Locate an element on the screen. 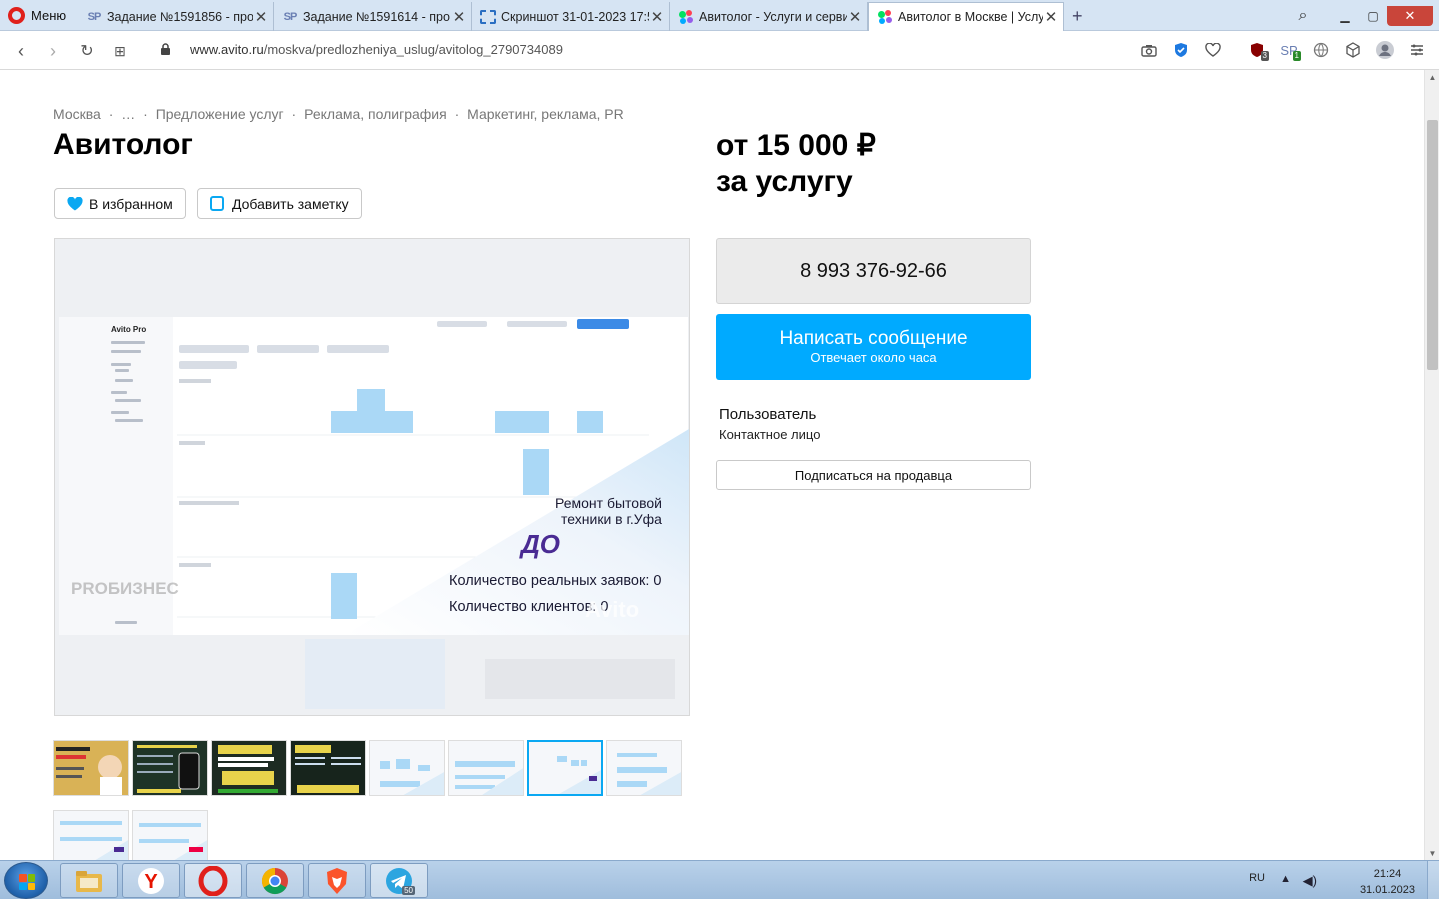 This screenshot has height=899, width=1439. probiznes-watermark: PROБИЗНЕС is located at coordinates (125, 588).